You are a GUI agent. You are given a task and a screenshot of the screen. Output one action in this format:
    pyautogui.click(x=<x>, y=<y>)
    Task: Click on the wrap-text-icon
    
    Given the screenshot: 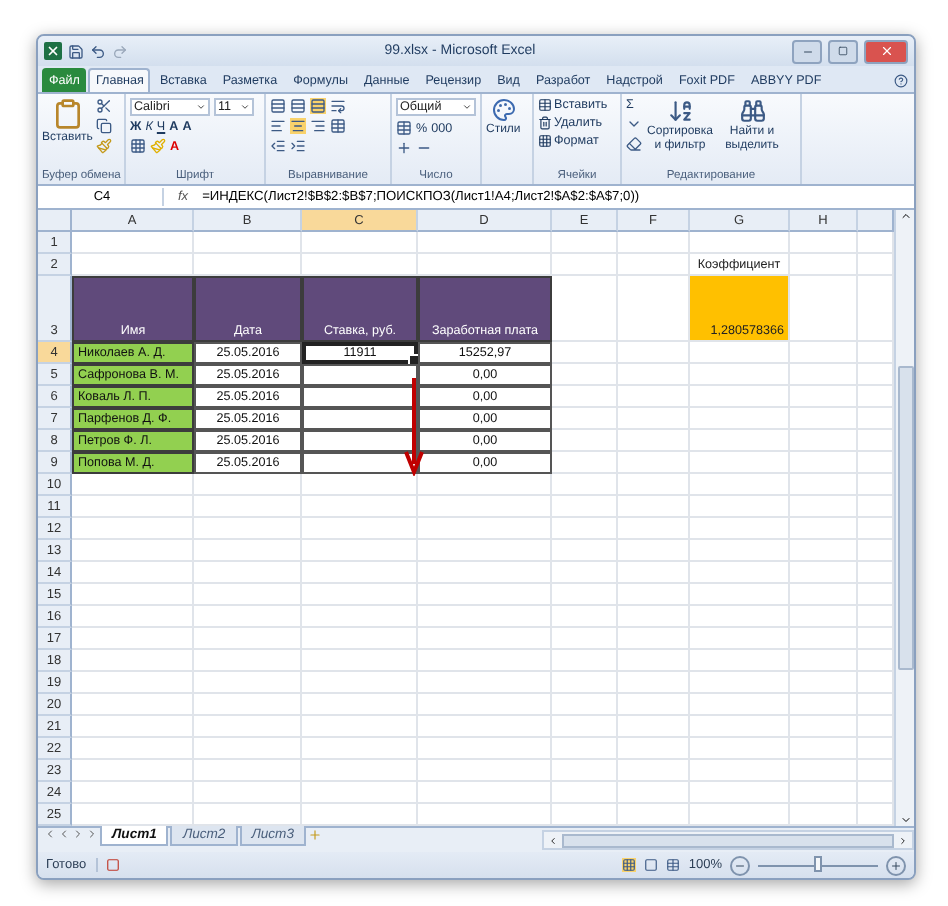 What is the action you would take?
    pyautogui.click(x=338, y=106)
    